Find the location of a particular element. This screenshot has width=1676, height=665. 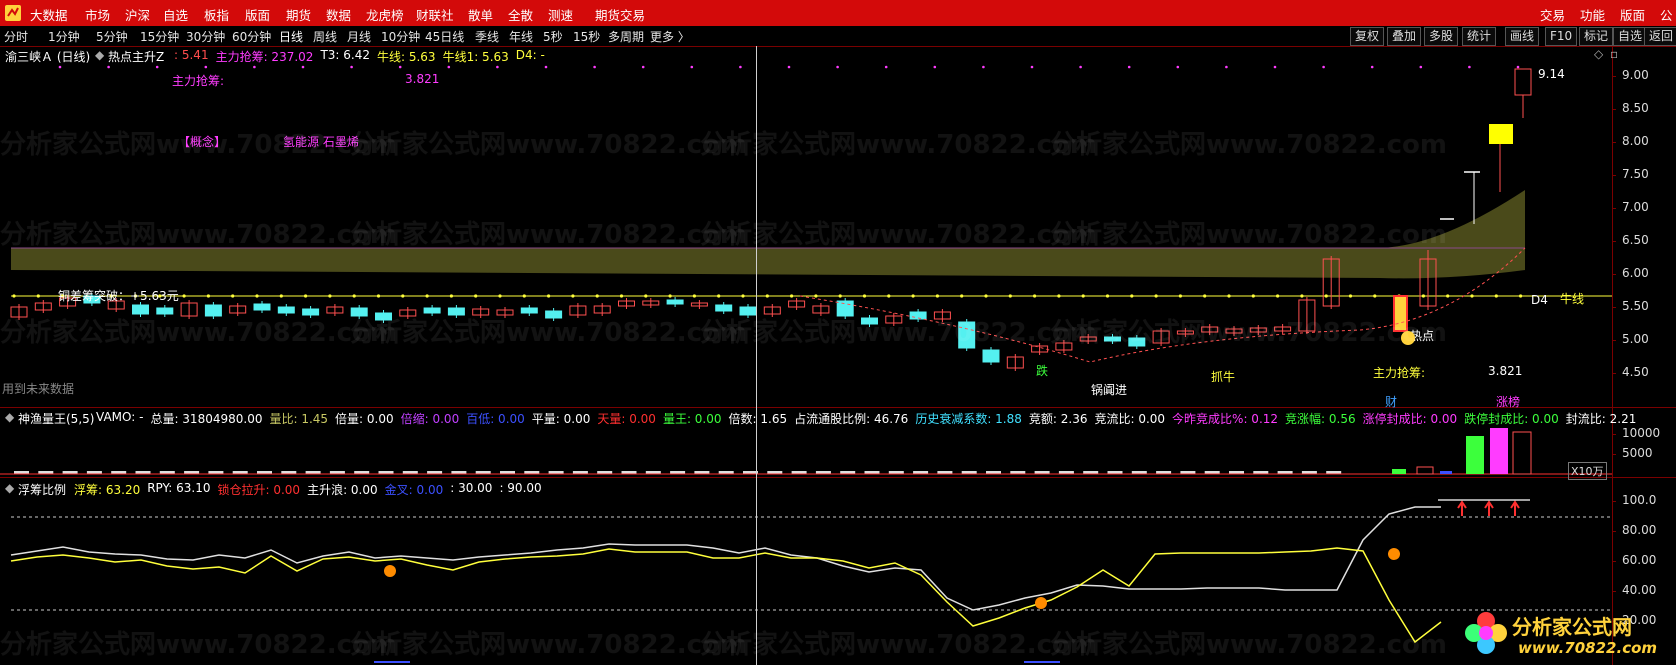

panel-maximize-icon: ▫ is located at coordinates (1614, 54).